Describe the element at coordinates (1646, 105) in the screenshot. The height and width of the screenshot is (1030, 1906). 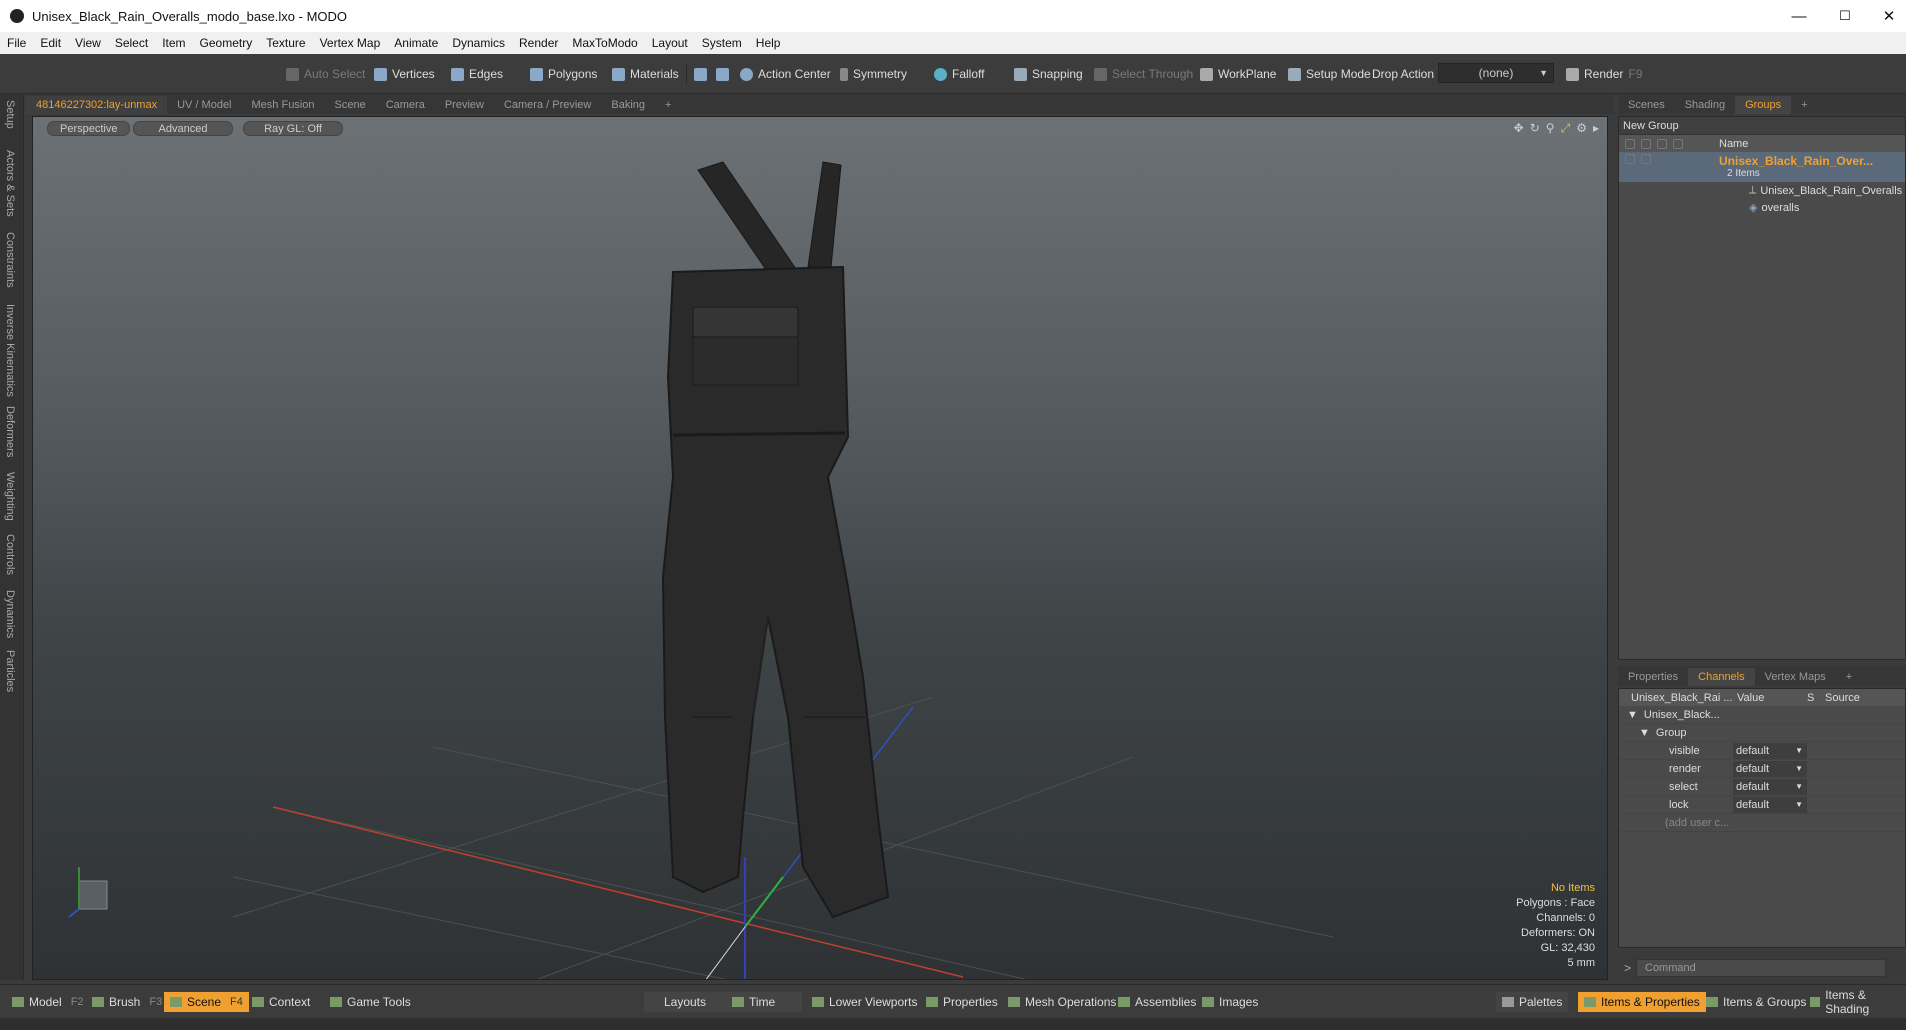
I see `tab-scenes: Scenes` at that location.